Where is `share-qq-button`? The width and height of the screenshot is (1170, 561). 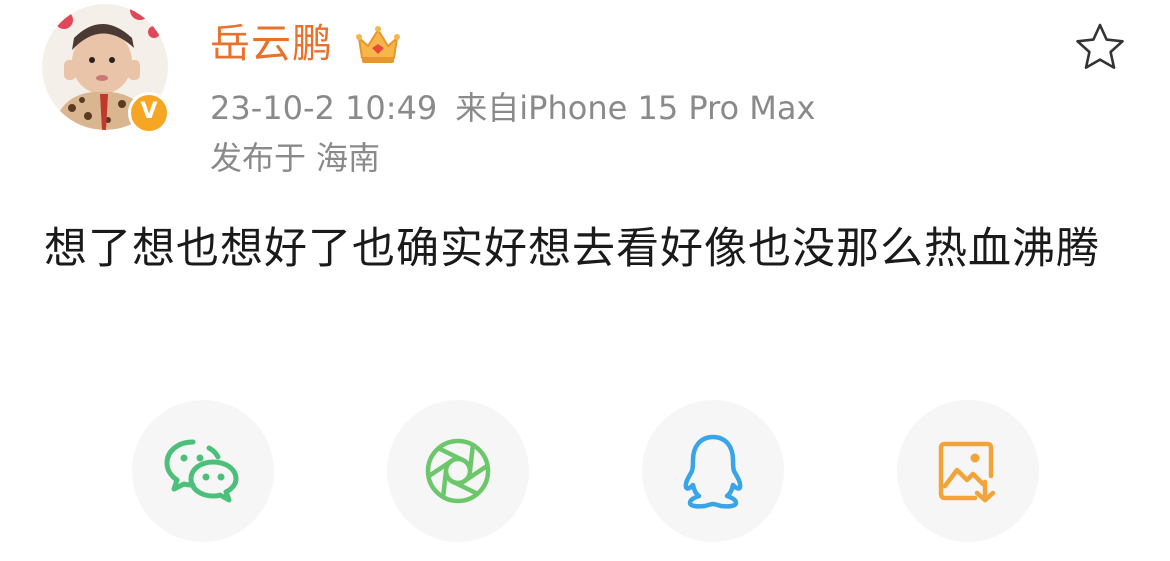
share-qq-button is located at coordinates (713, 471).